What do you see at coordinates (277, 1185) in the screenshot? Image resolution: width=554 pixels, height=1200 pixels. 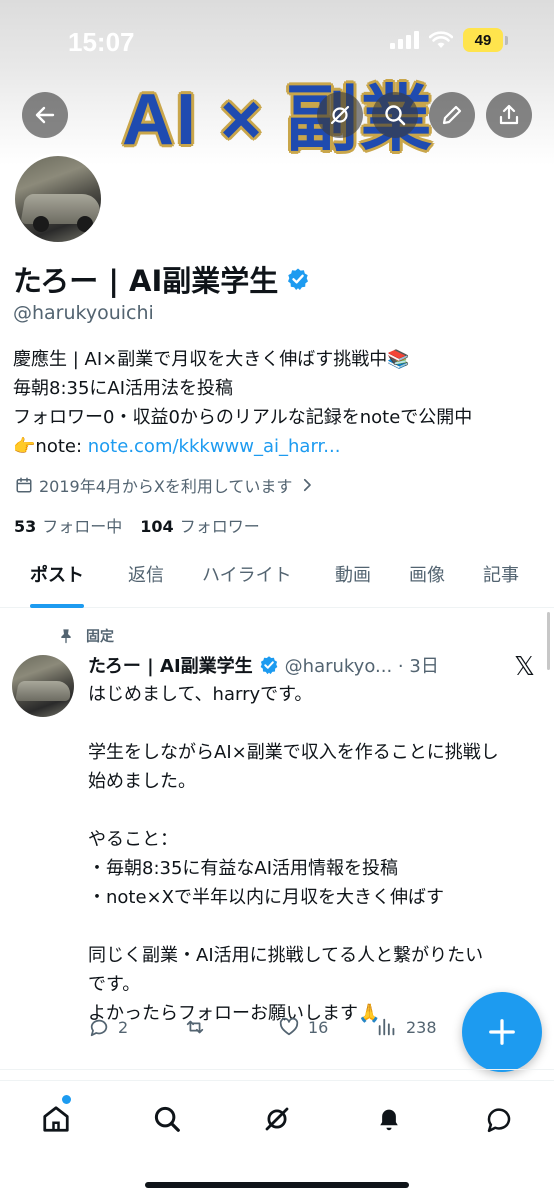 I see `home-indicator` at bounding box center [277, 1185].